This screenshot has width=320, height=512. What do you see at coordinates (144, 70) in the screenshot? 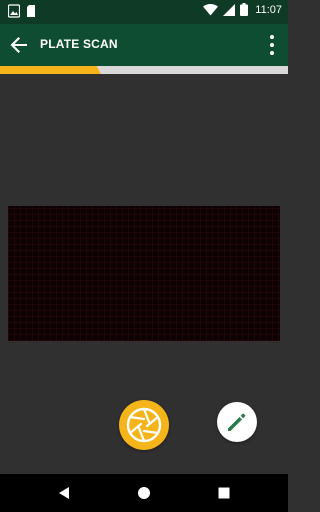
I see `progress-bar` at bounding box center [144, 70].